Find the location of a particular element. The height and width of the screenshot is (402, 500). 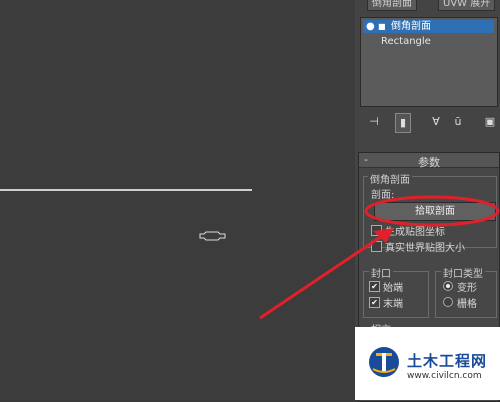

pick-profile-button: 拾取剖面 is located at coordinates (435, 211).